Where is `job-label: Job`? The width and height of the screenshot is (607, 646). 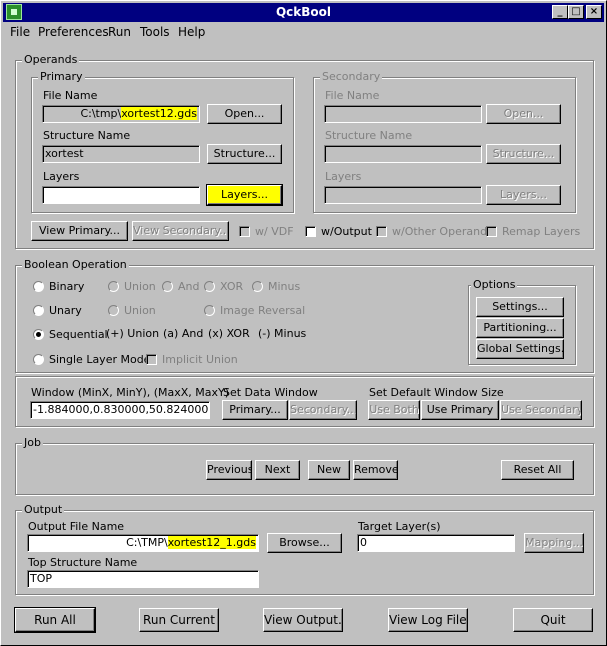 job-label: Job is located at coordinates (32, 442).